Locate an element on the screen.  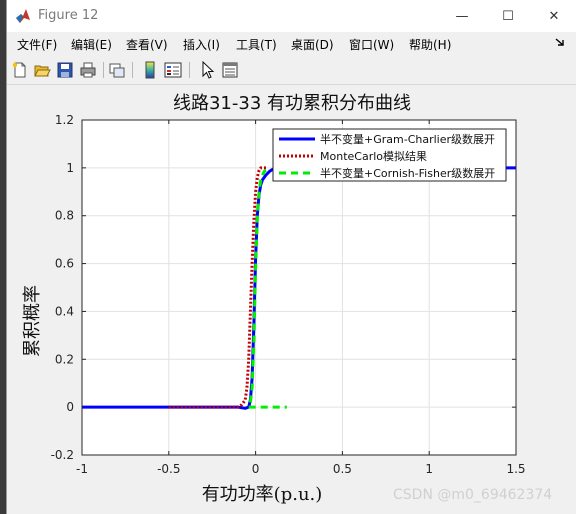
y-tick-label: 0 is located at coordinates (70, 407).